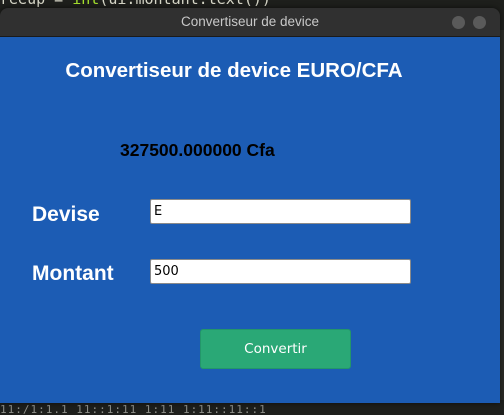  I want to click on conversion-result: 327500.000000 Cfa, so click(197, 150).